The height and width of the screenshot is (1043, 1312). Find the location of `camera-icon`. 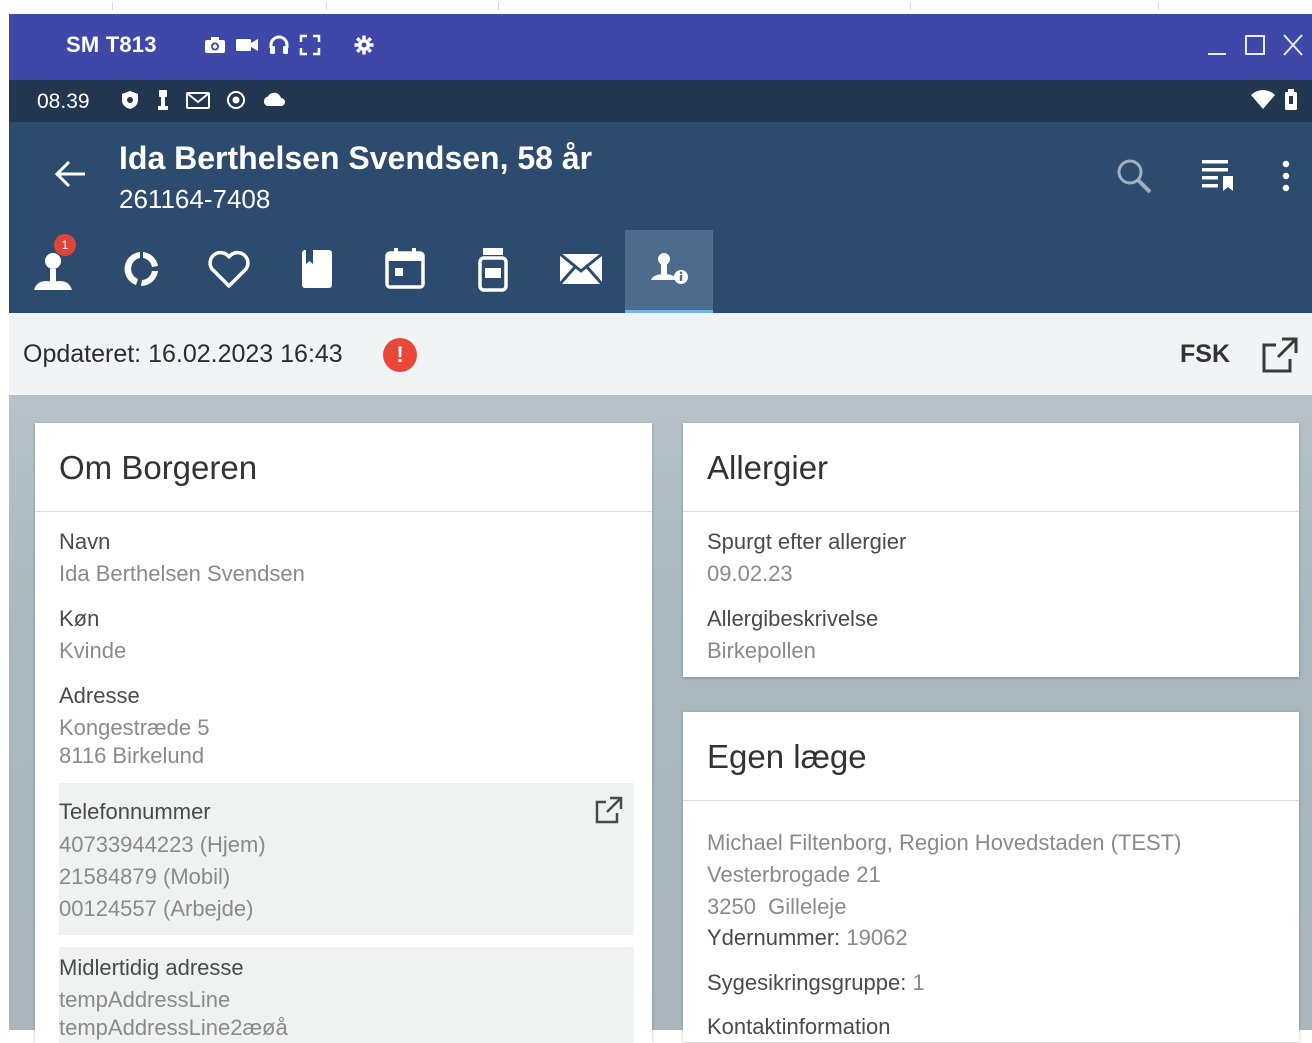

camera-icon is located at coordinates (215, 47).